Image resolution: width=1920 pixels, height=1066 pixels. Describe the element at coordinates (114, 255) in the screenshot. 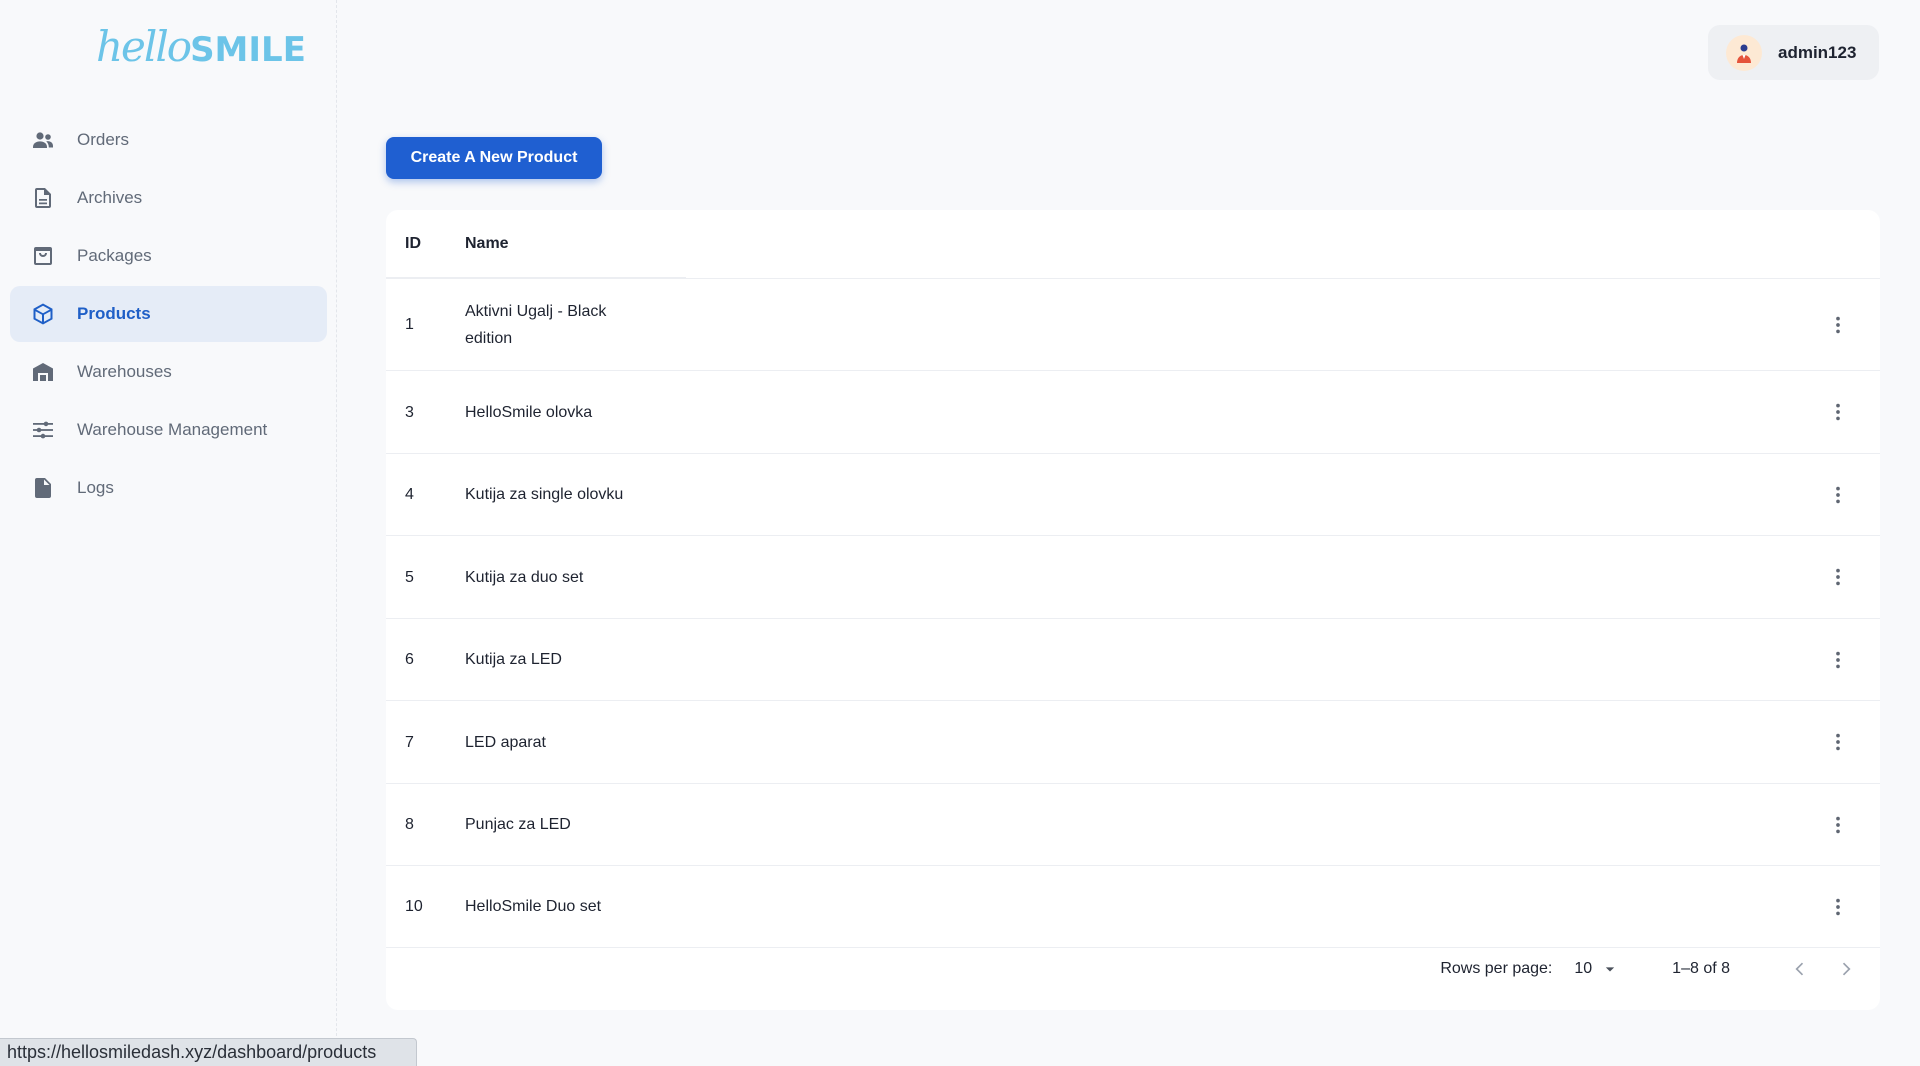

I see `sidebar-item-label: Packages` at that location.